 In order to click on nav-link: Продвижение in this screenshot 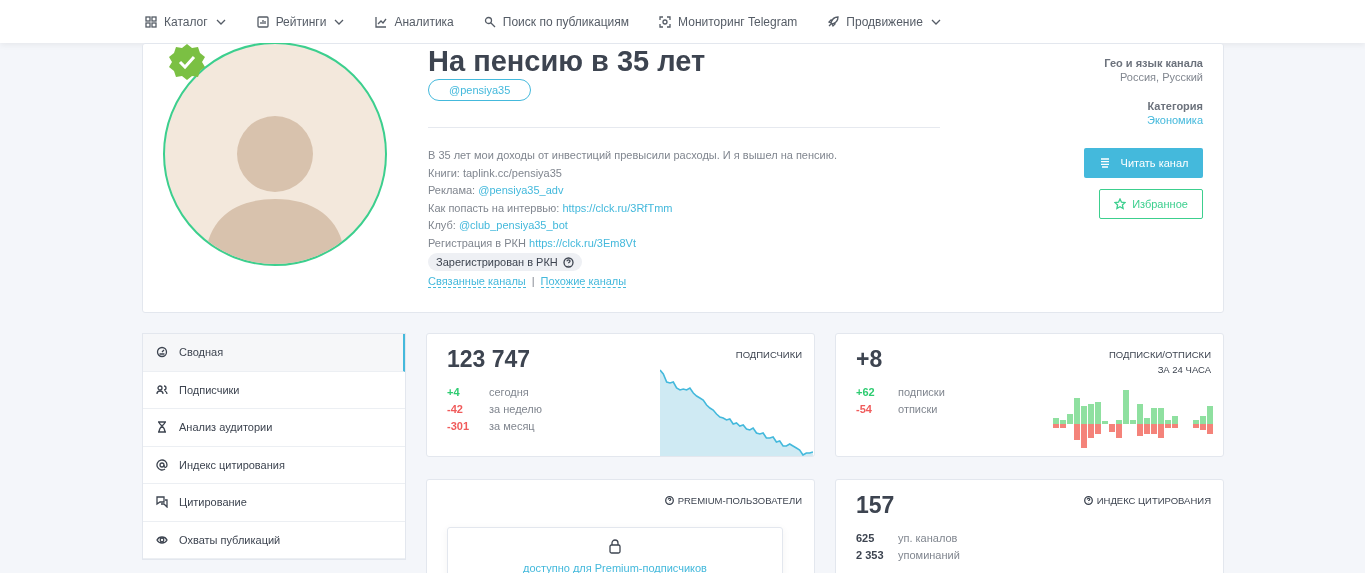, I will do `click(884, 21)`.